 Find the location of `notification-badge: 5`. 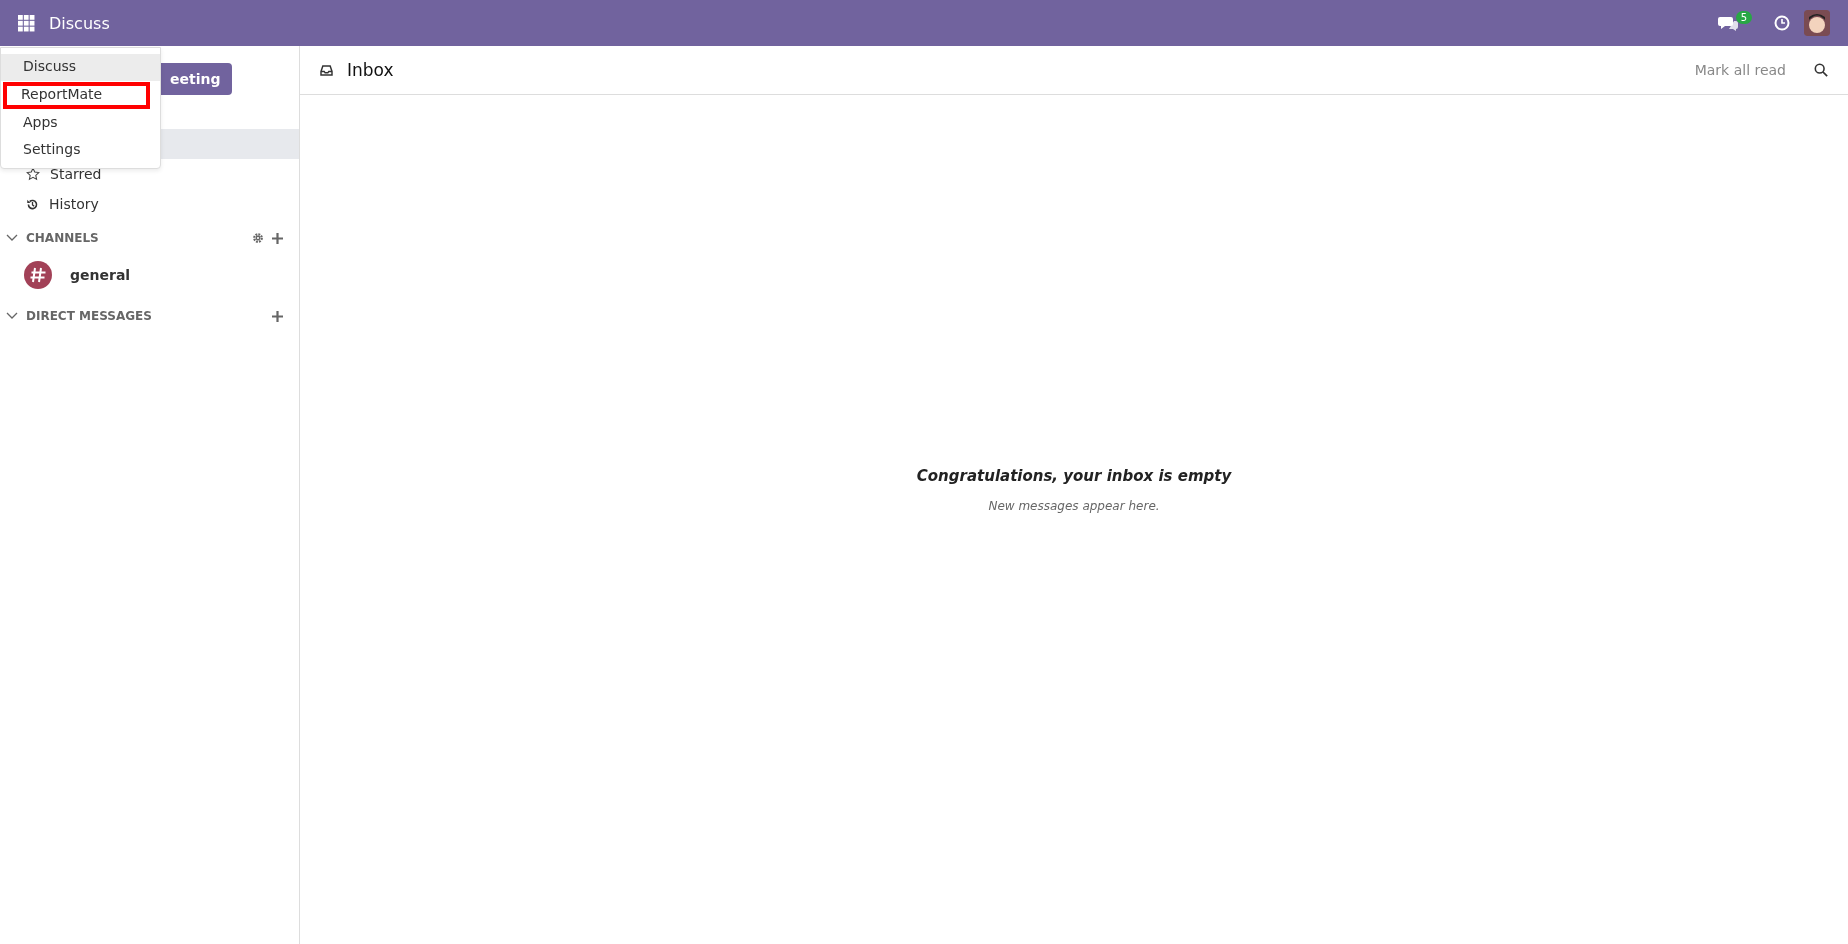

notification-badge: 5 is located at coordinates (1743, 17).